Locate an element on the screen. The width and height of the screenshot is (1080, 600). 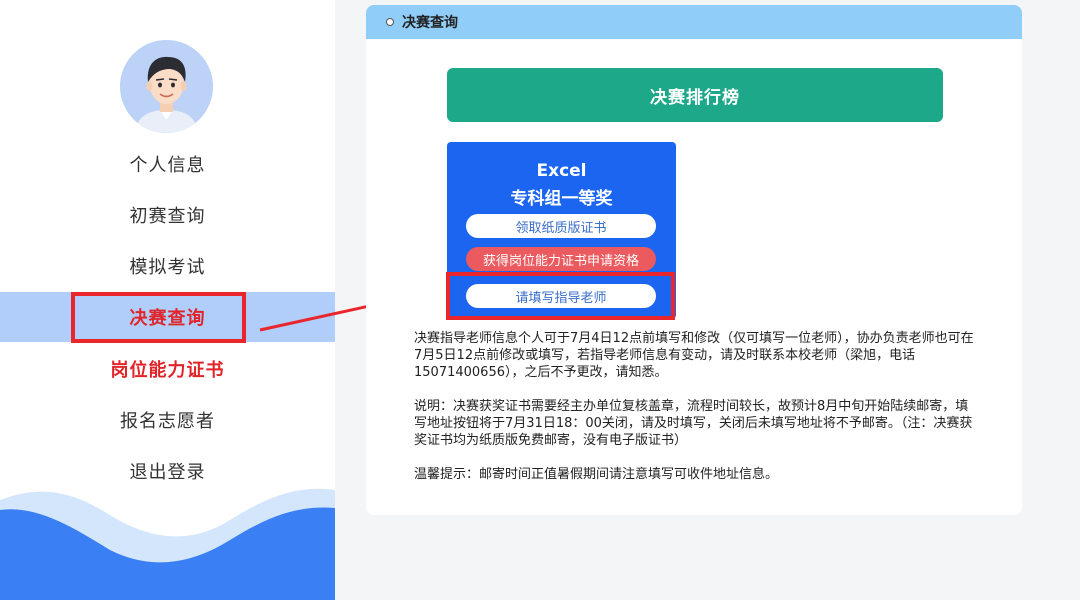
sidebar-item-mock-exam: 模拟考试 is located at coordinates (167, 266).